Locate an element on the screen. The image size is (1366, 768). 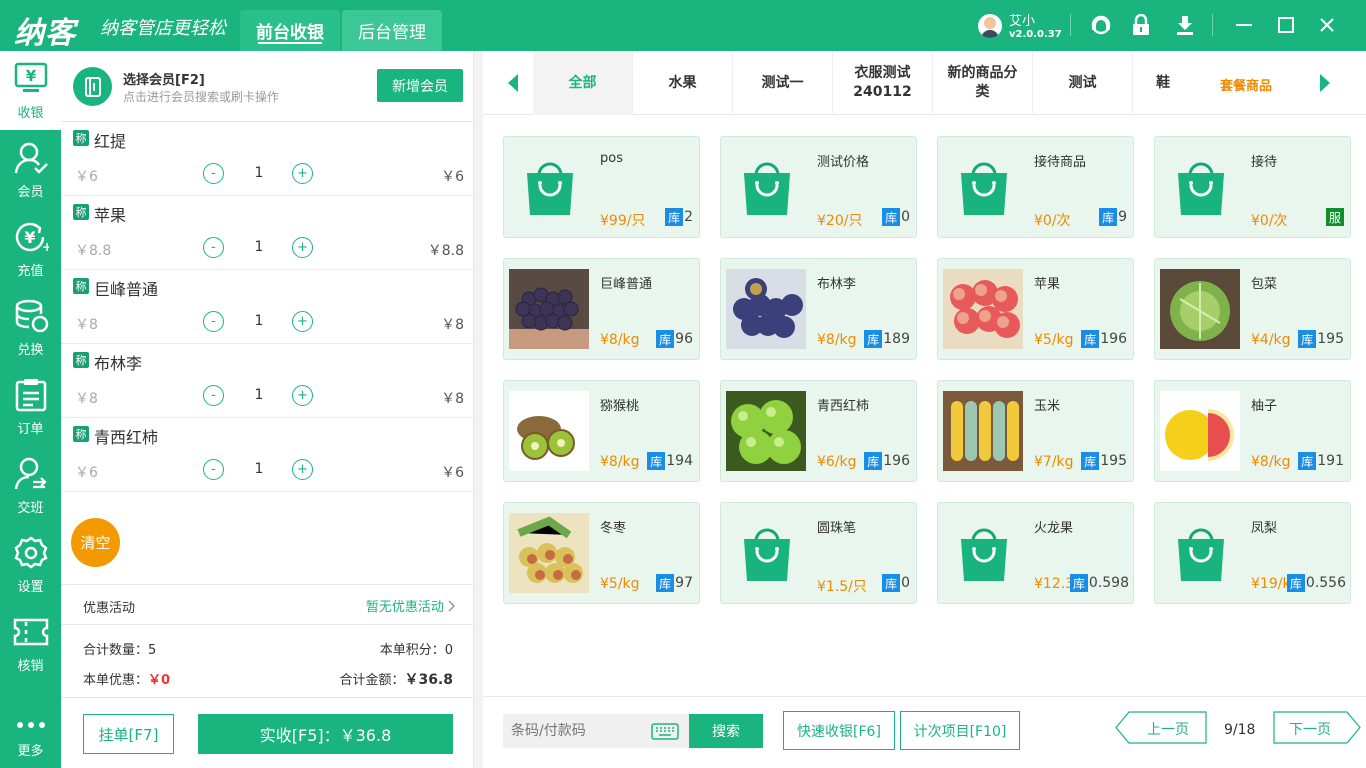
category-tab: 新的商品分类 is located at coordinates (983, 83).